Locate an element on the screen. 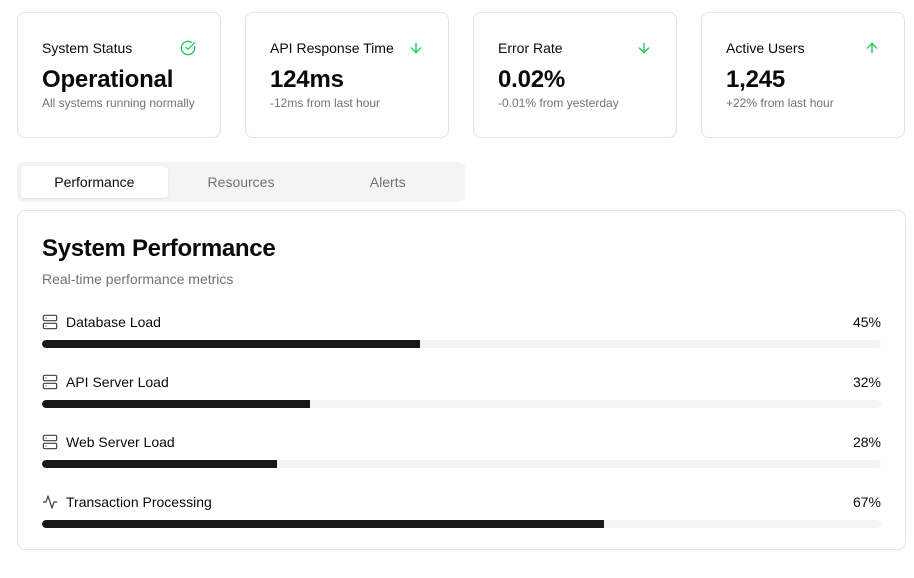 The width and height of the screenshot is (914, 578). stat-card-error-rate: Error Rate 0.02% -0.01% from yesterday is located at coordinates (575, 75).